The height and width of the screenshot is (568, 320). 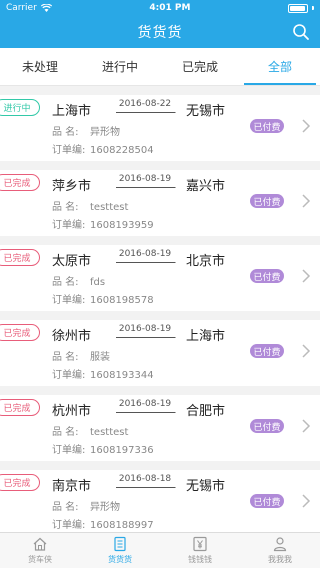 What do you see at coordinates (280, 544) in the screenshot?
I see `person-icon` at bounding box center [280, 544].